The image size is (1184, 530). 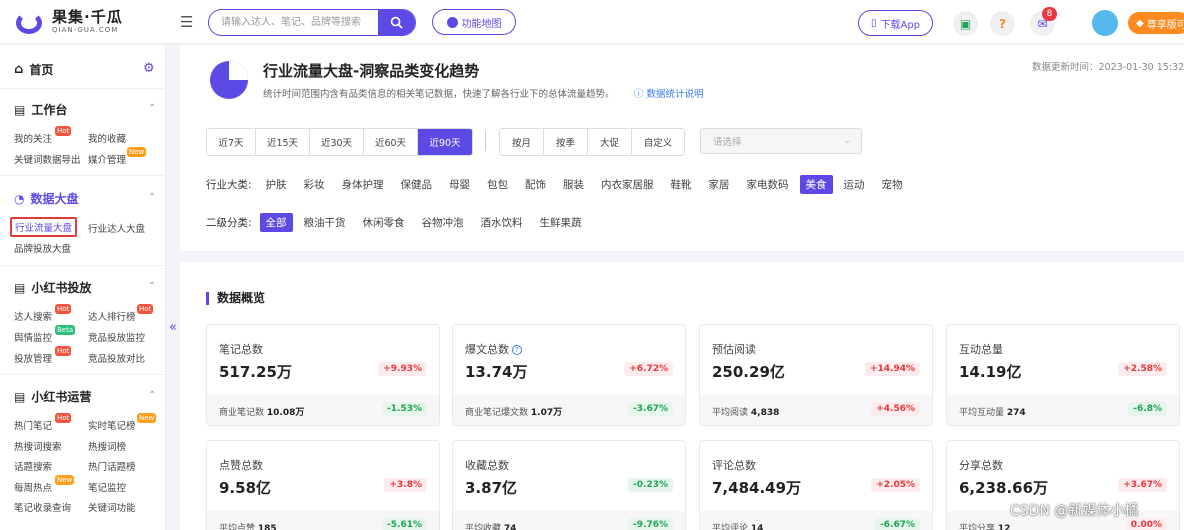 What do you see at coordinates (276, 222) in the screenshot?
I see `sub-option-selected: 全部` at bounding box center [276, 222].